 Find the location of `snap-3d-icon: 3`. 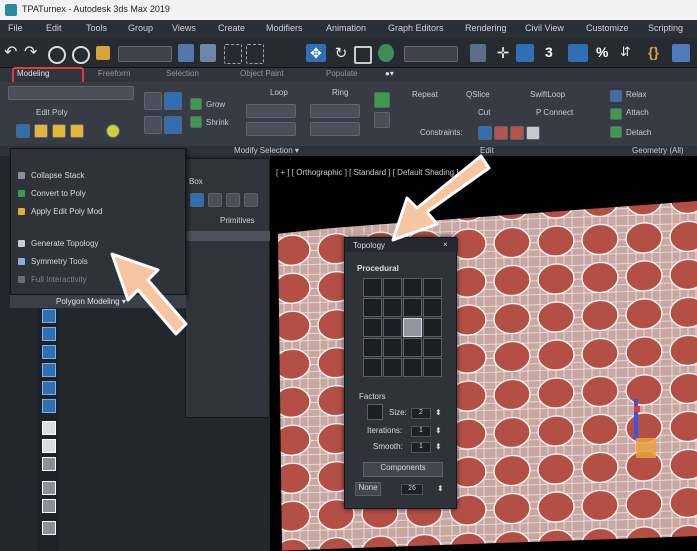

snap-3d-icon: 3 is located at coordinates (554, 53).